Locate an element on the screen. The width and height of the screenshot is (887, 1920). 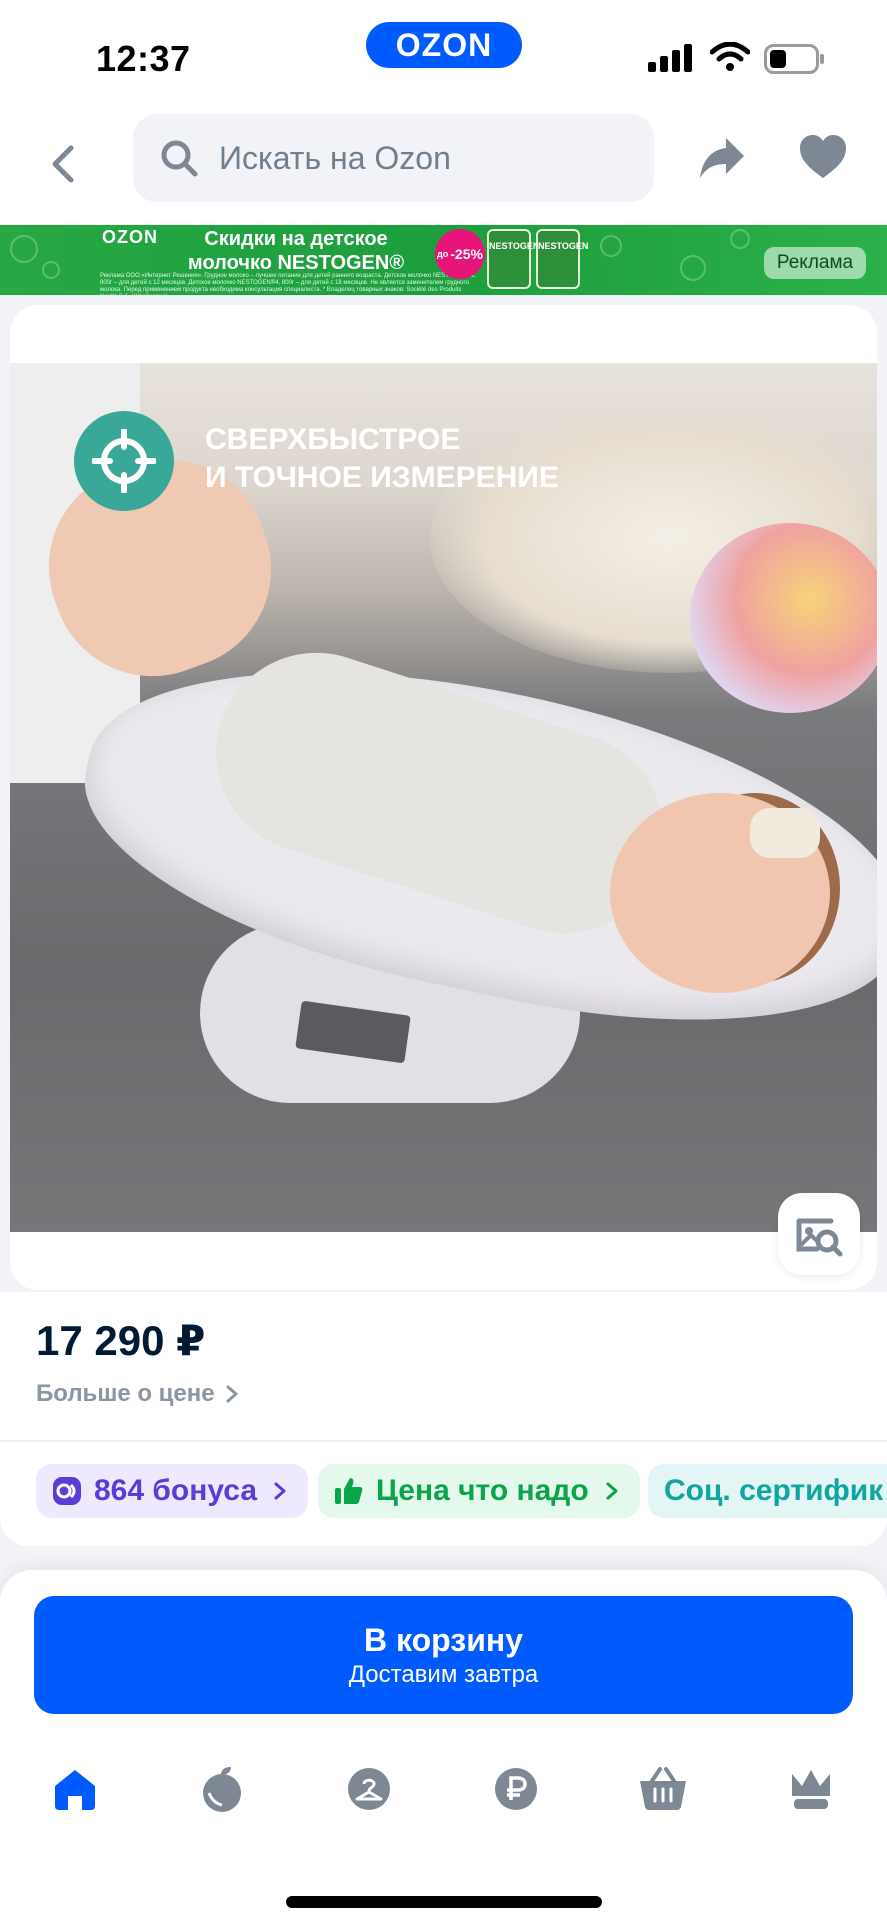
search-bar is located at coordinates (393, 158).